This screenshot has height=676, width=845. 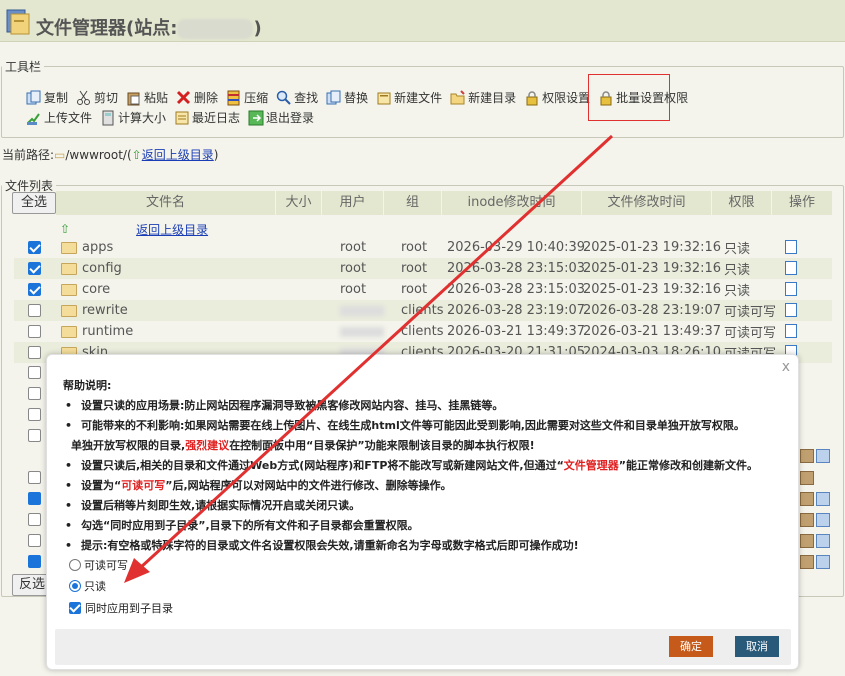 I want to click on col-size: 大小, so click(x=299, y=203).